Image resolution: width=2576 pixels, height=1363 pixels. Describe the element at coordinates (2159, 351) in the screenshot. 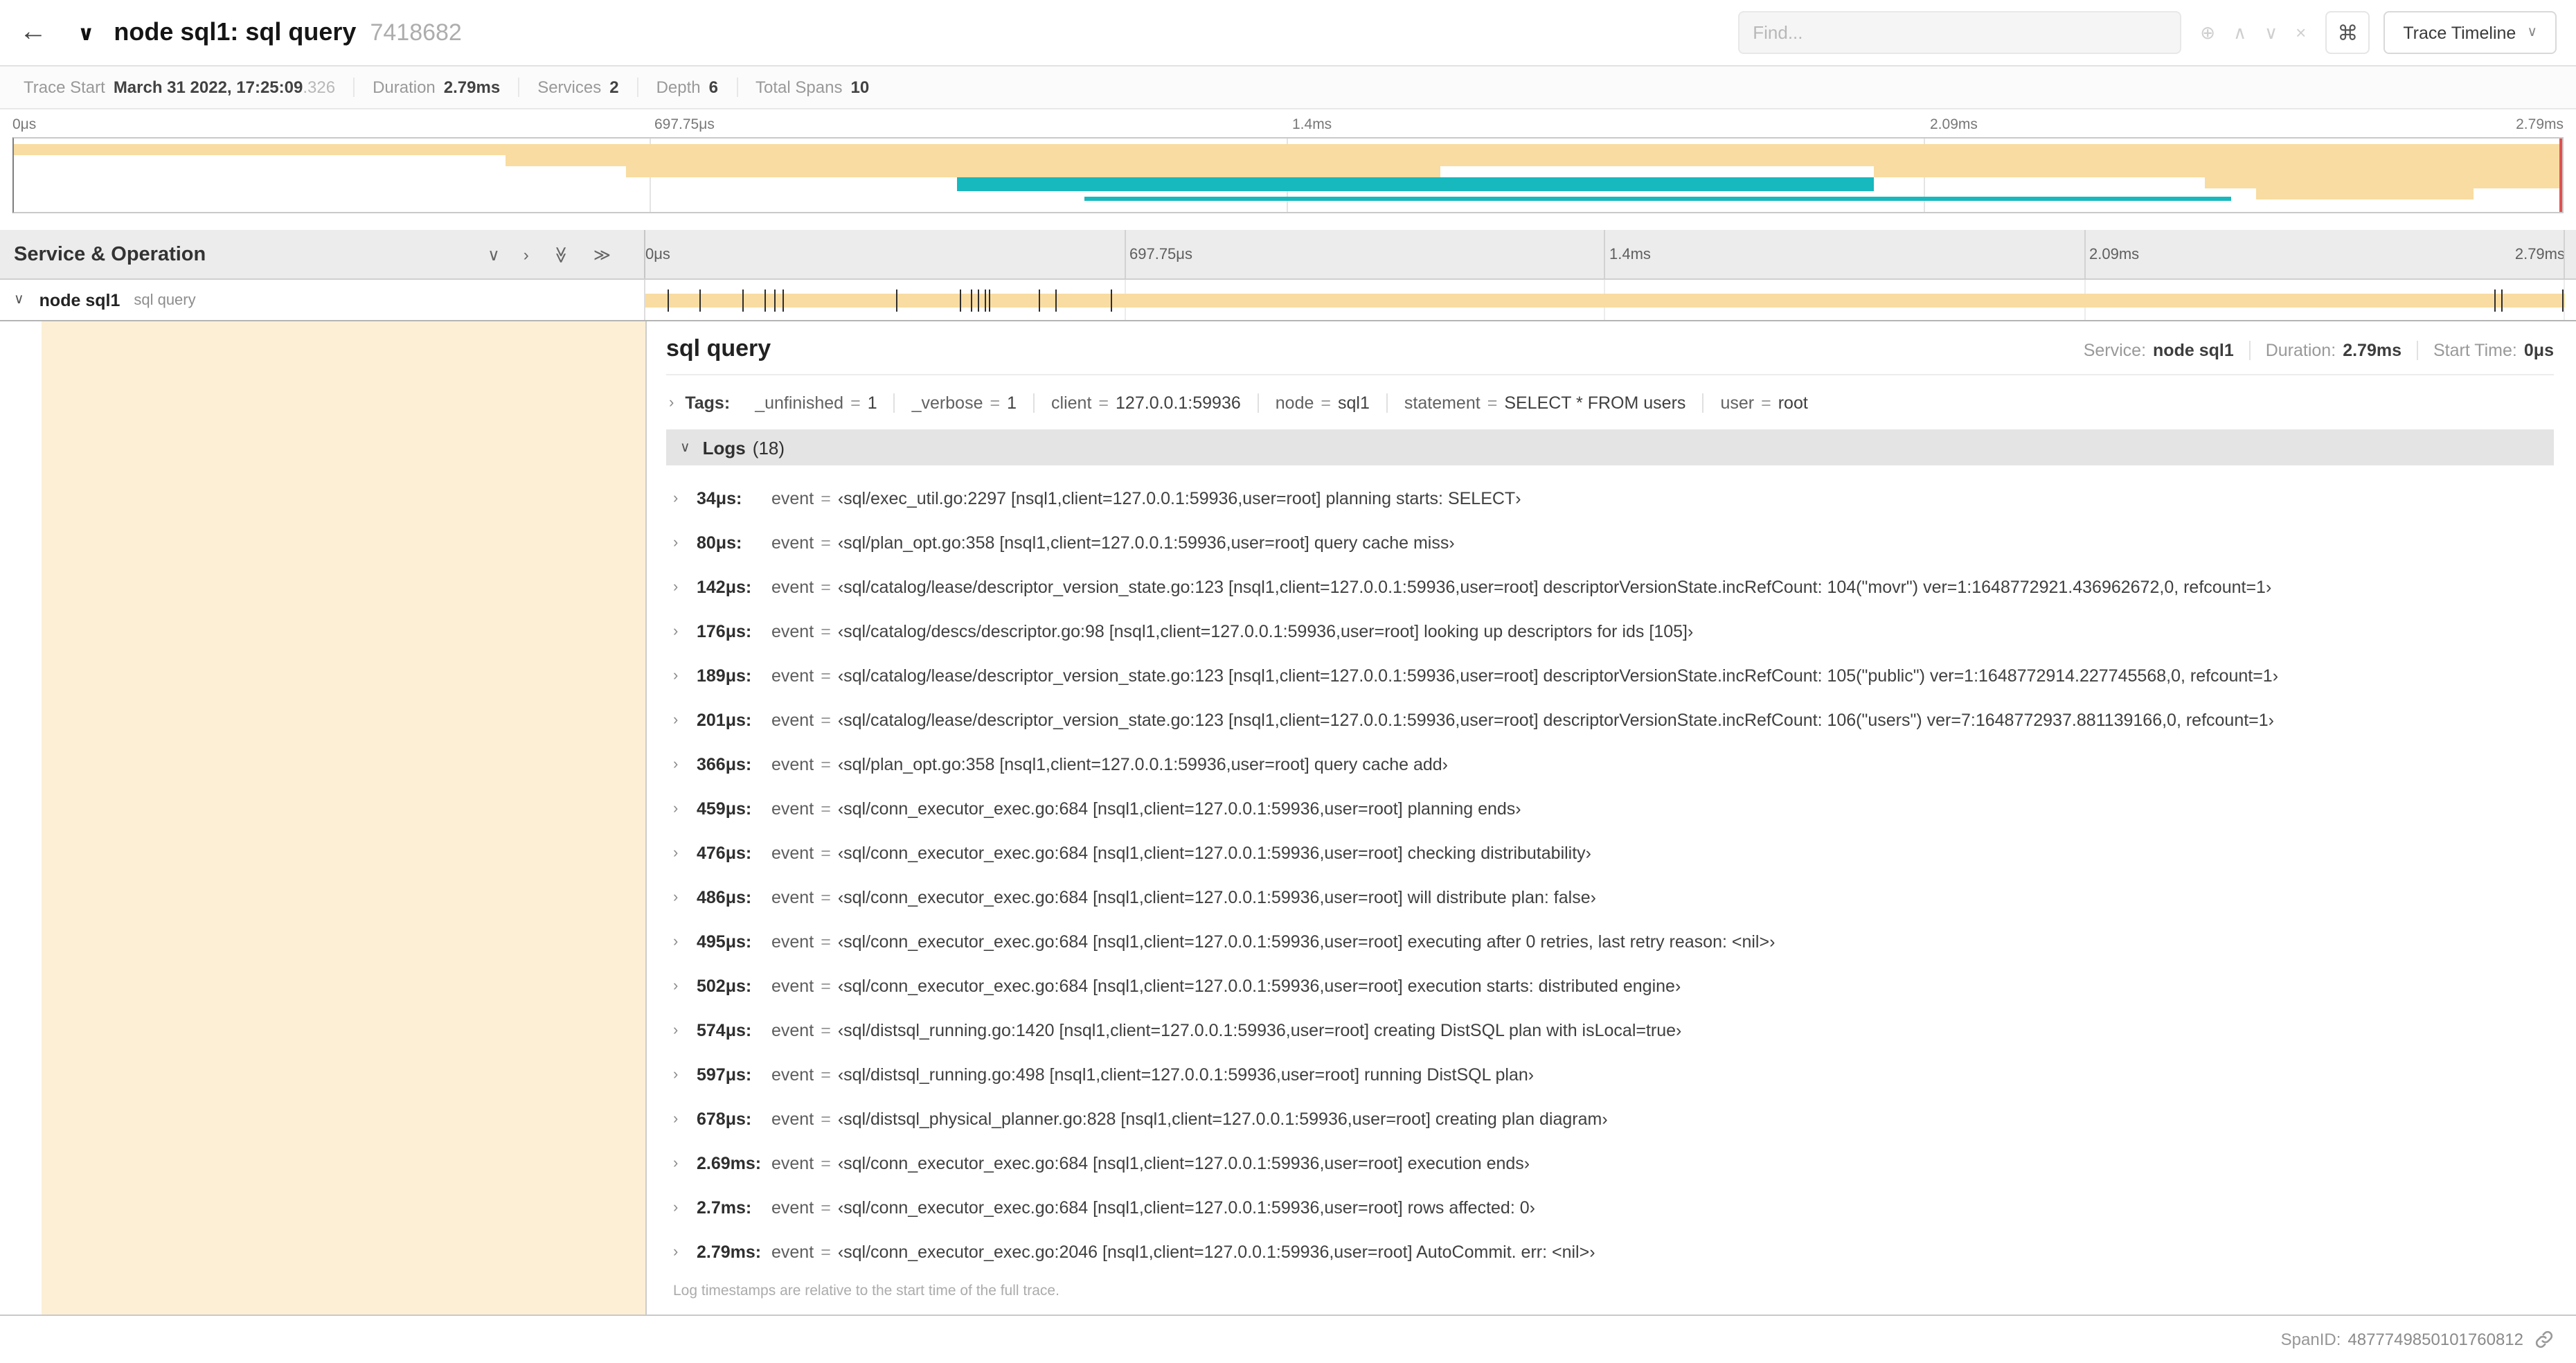

I see `meta-service: Service: node sql1` at that location.